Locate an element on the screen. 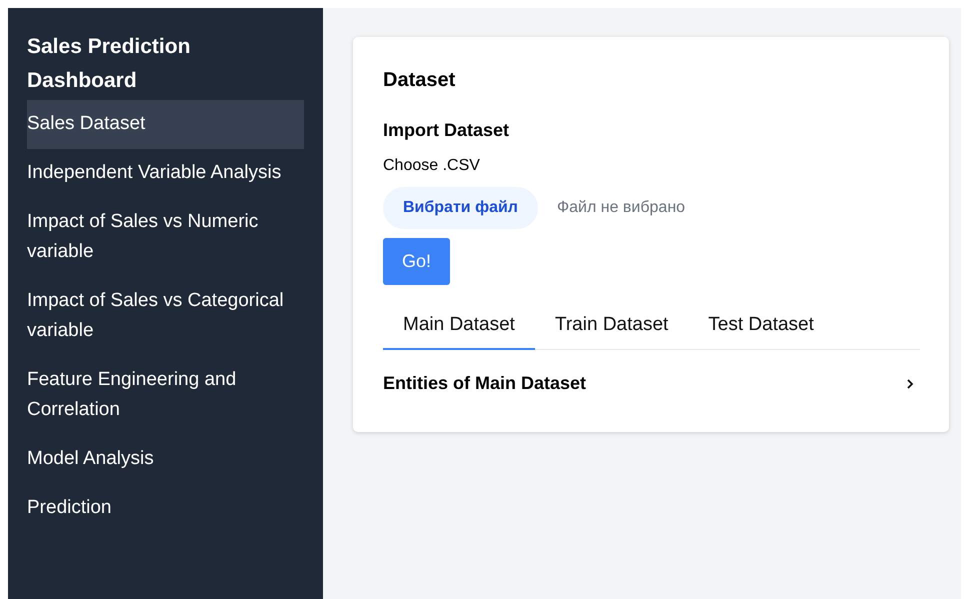  expander-header: Entities of Main Dataset is located at coordinates (484, 383).